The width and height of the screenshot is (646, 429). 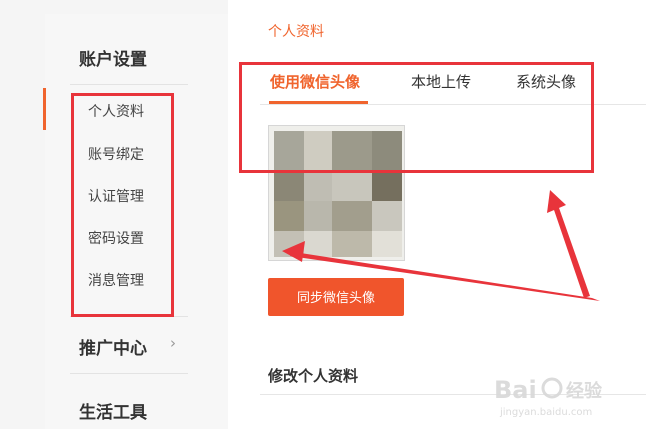 I want to click on svg-text: jingyan.baidu.com, so click(x=545, y=412).